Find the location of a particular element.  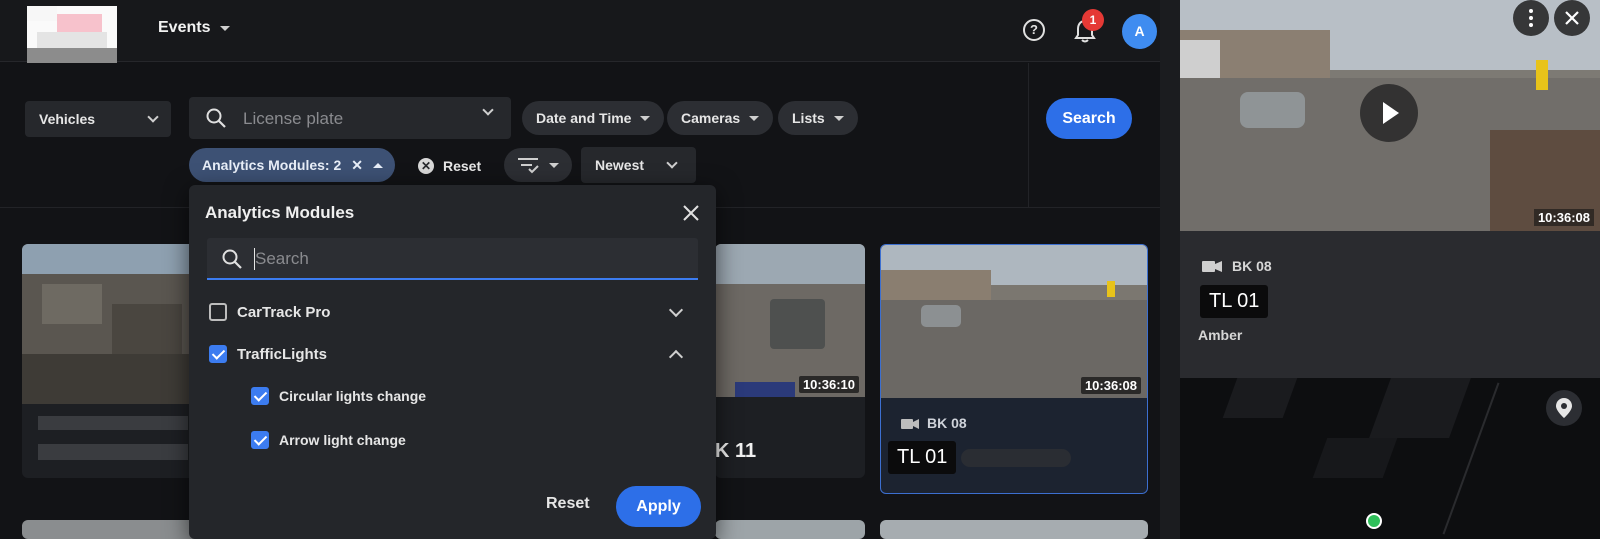

caret-up-icon is located at coordinates (378, 165).